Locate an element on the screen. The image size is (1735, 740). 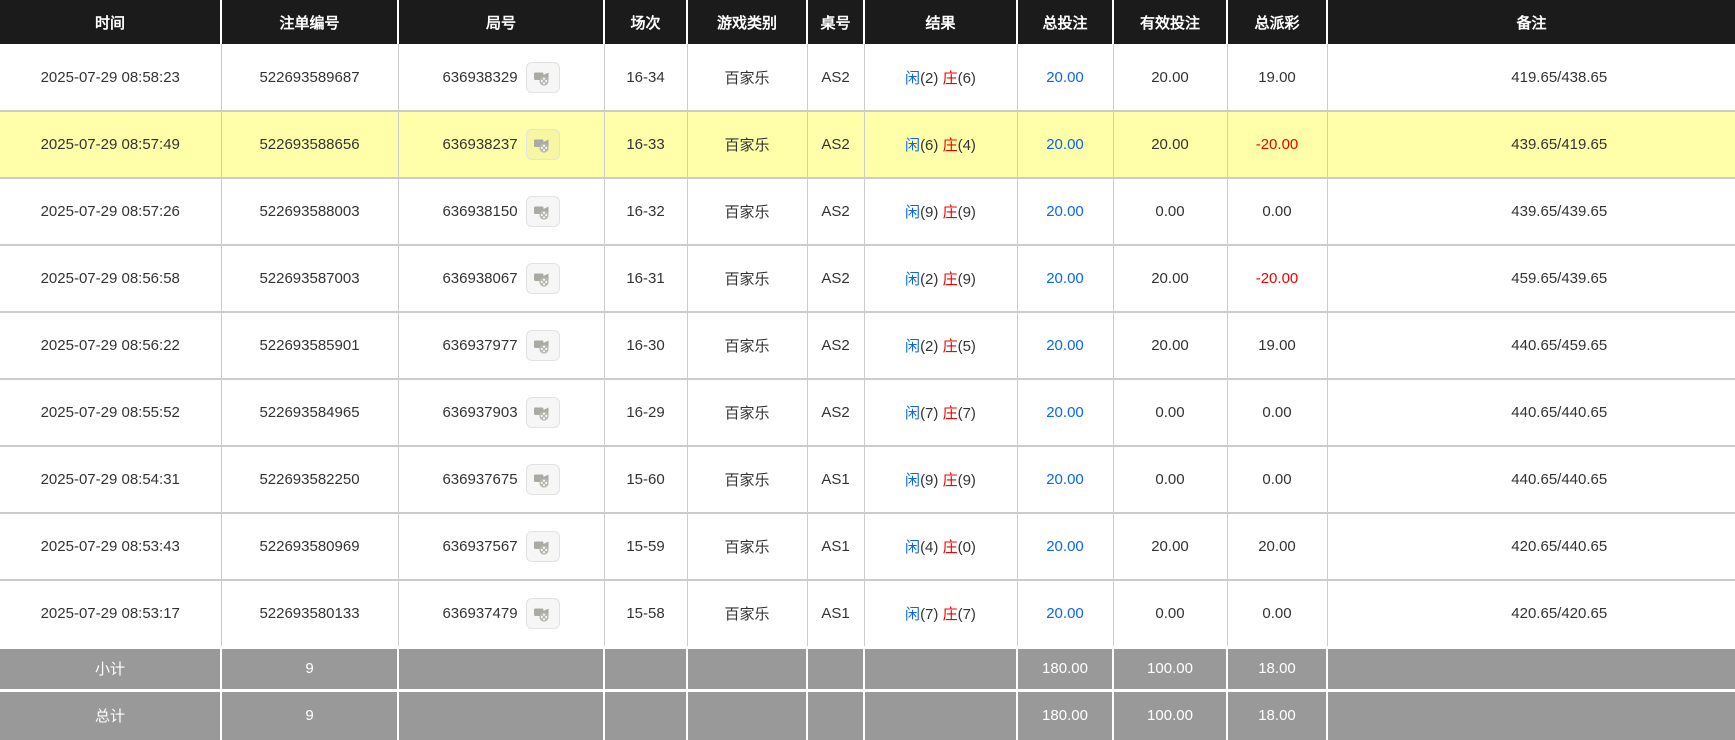
cell-result: 闲(2) 庄(5) is located at coordinates (940, 345).